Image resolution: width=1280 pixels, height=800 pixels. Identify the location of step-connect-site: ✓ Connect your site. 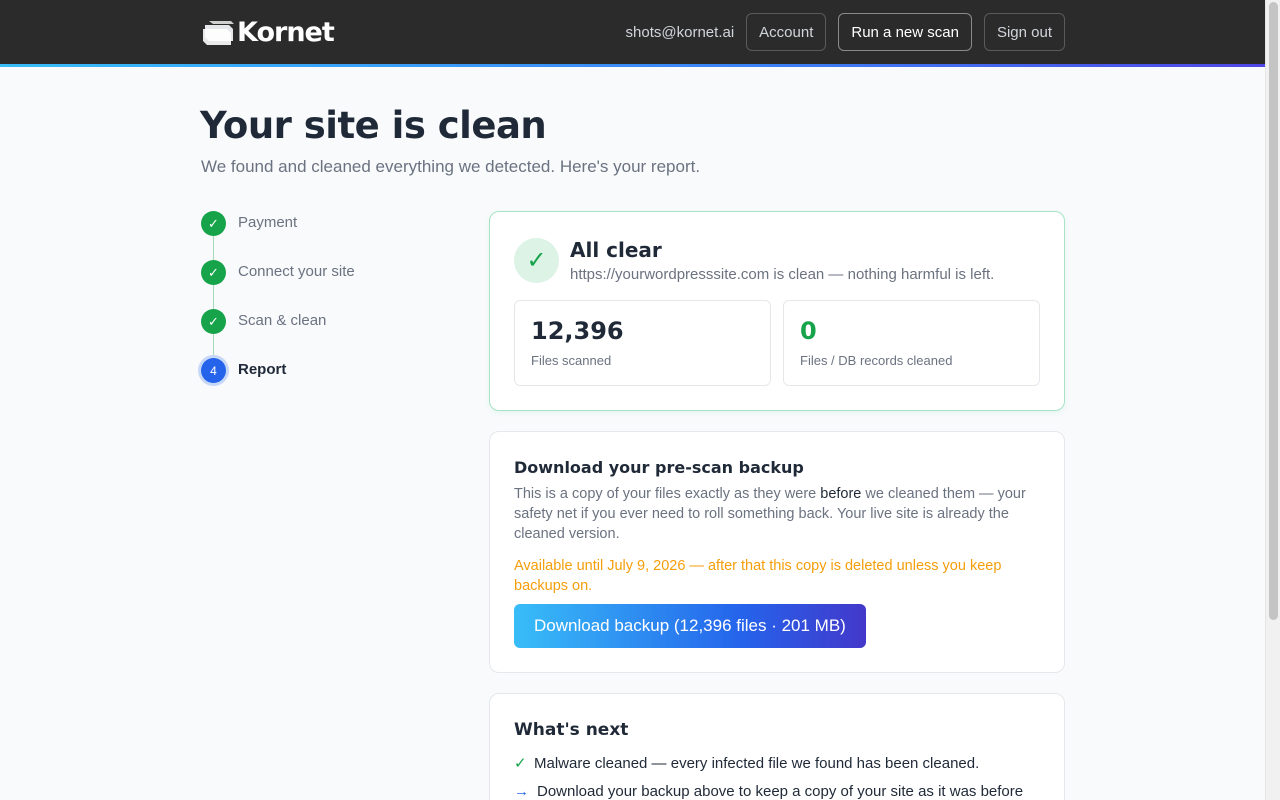
(321, 284).